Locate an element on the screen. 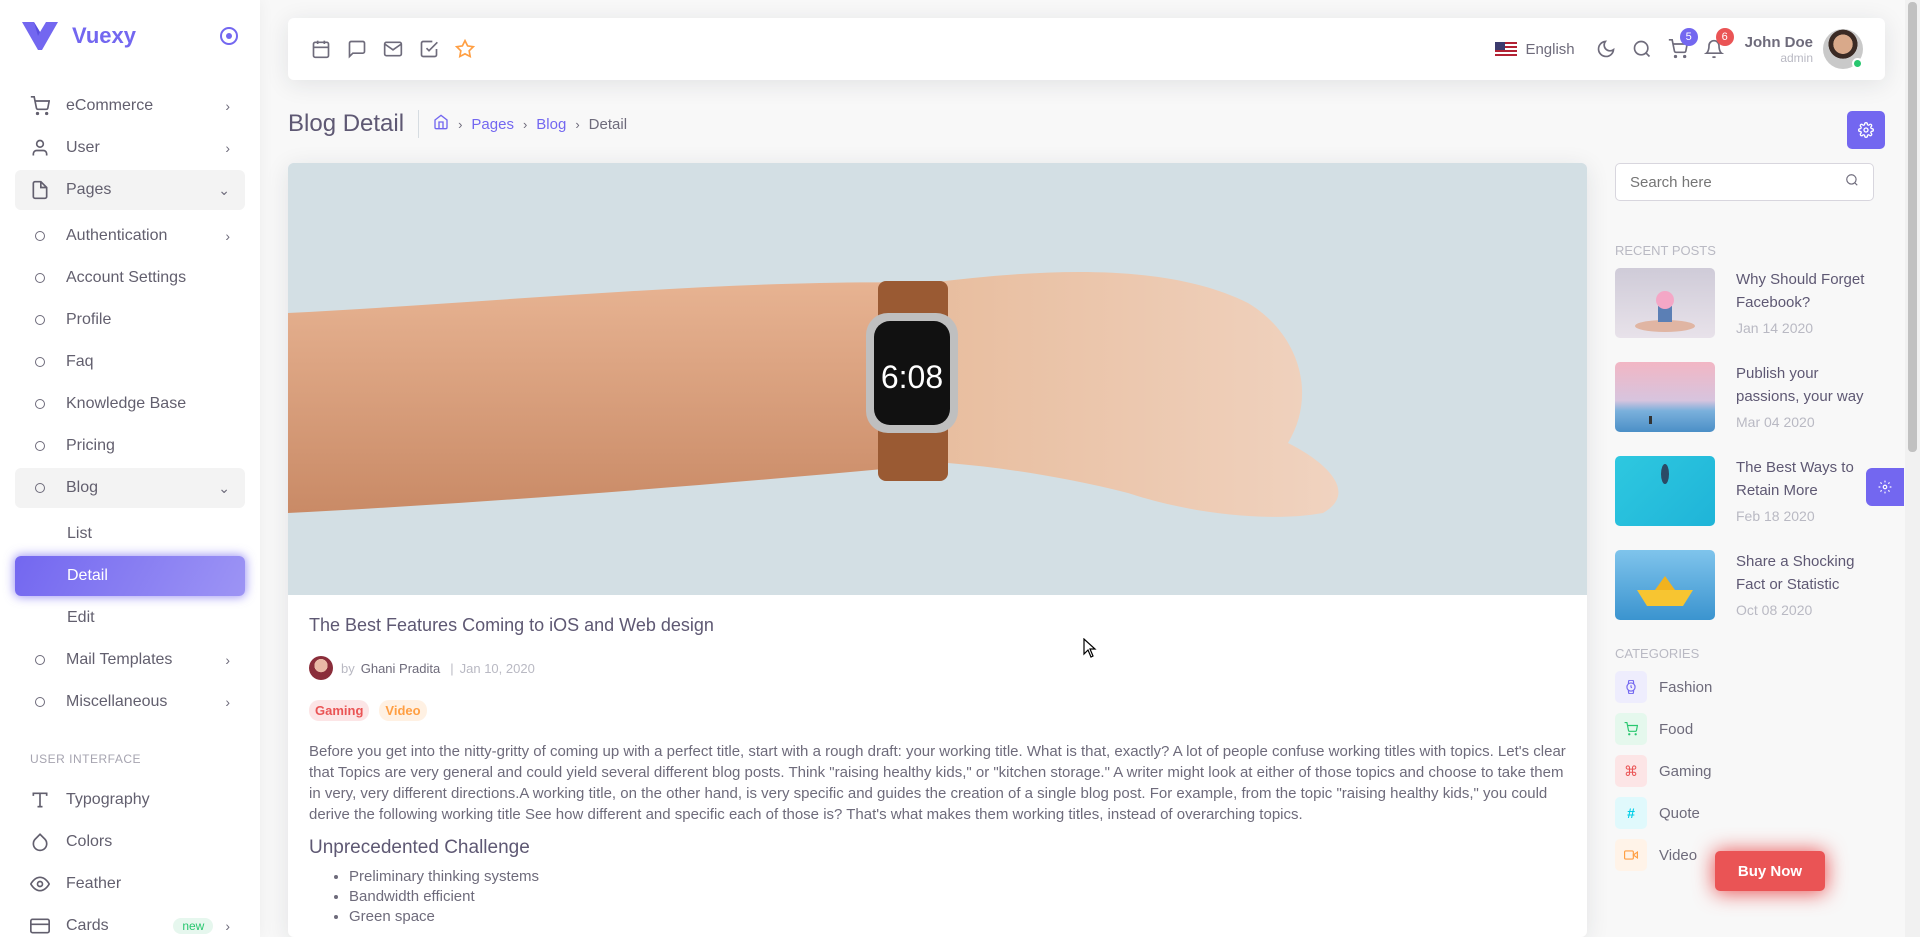 The image size is (1920, 937). sidebar-item-blog: Blog ⌄ is located at coordinates (130, 488).